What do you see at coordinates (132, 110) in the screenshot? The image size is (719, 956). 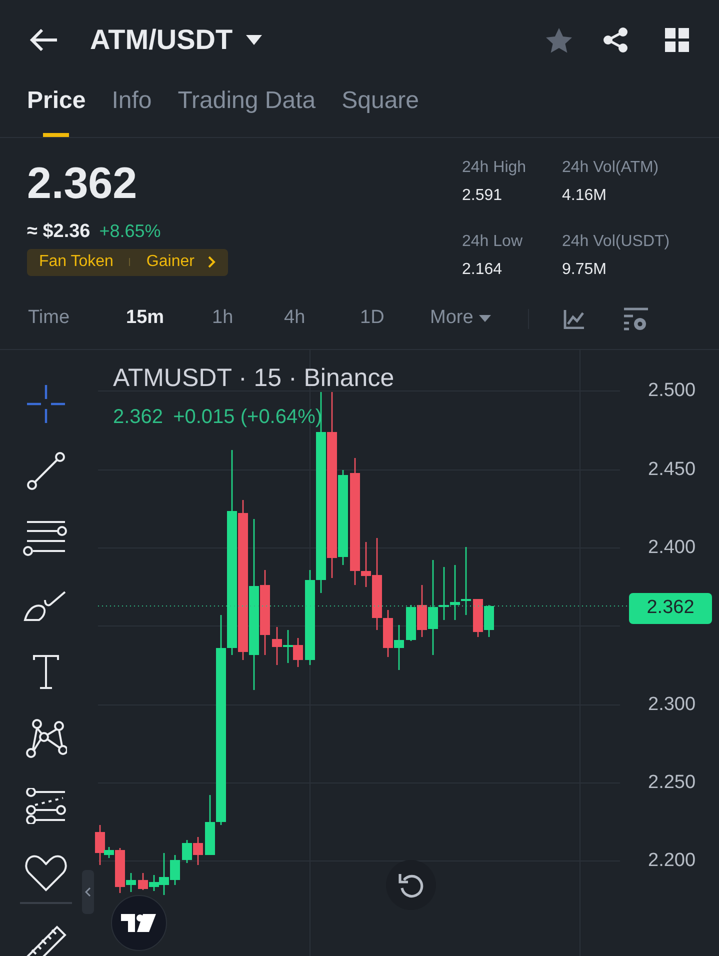 I see `tab: Info` at bounding box center [132, 110].